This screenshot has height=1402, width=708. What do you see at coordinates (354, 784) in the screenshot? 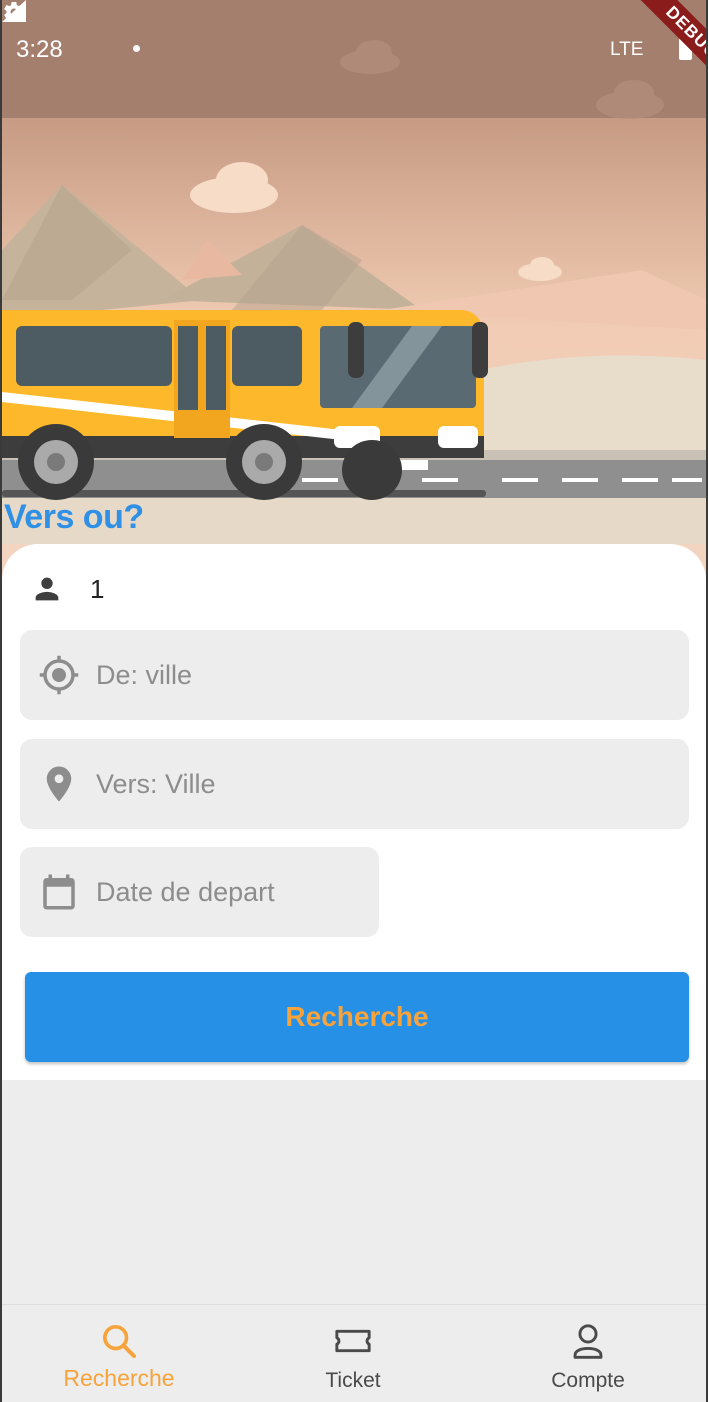
I see `to-city-field: Vers: Ville` at bounding box center [354, 784].